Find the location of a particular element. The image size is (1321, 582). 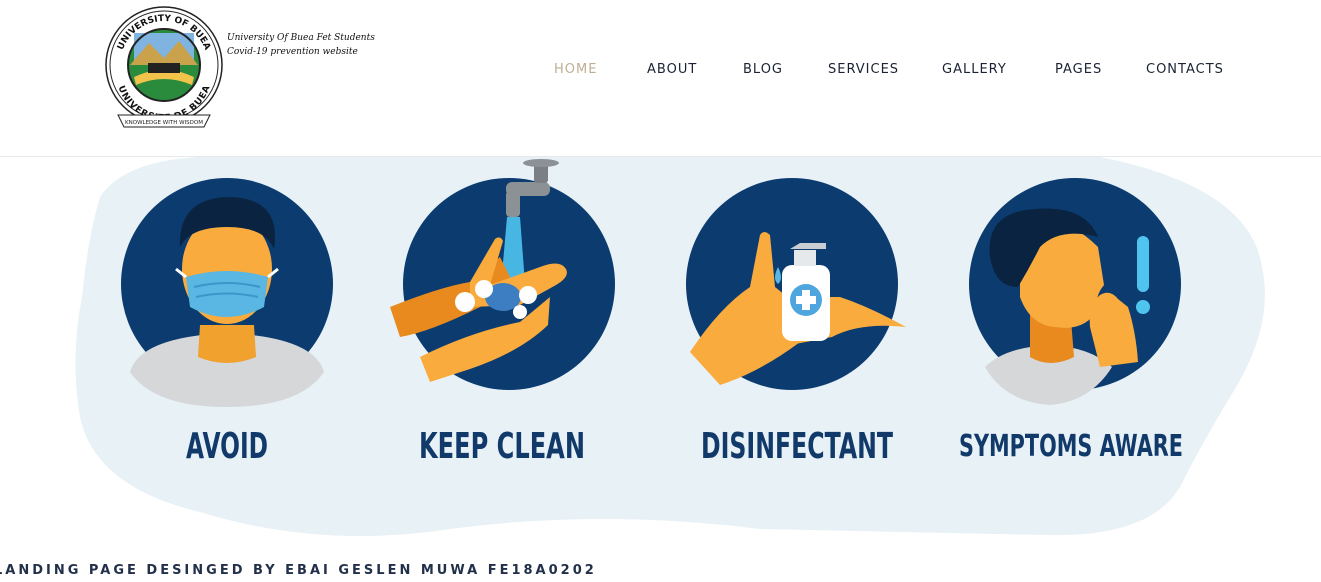

nav-about: ABOUT is located at coordinates (672, 69).